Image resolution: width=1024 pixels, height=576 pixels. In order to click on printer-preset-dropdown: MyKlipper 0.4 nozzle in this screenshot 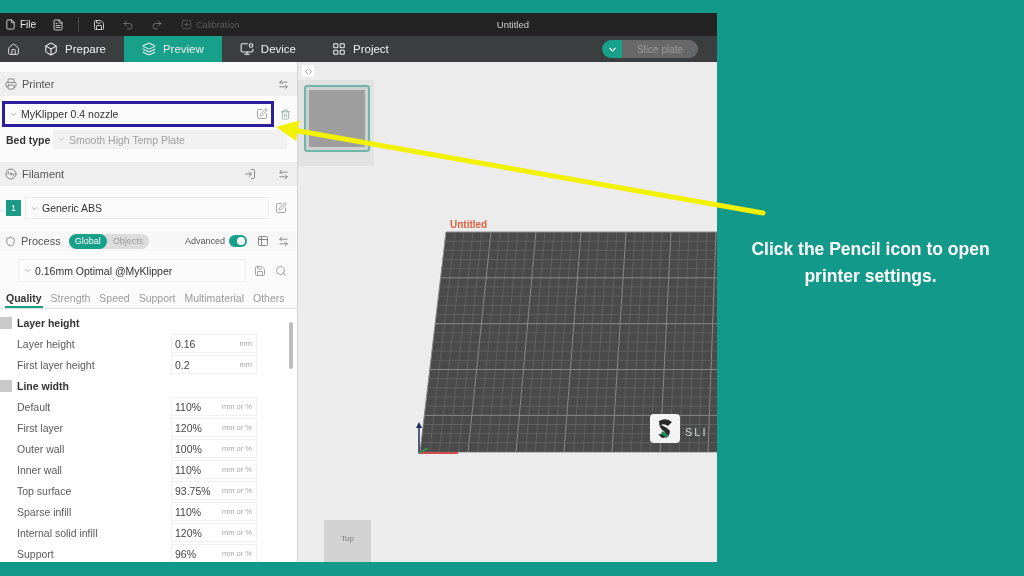, I will do `click(130, 114)`.